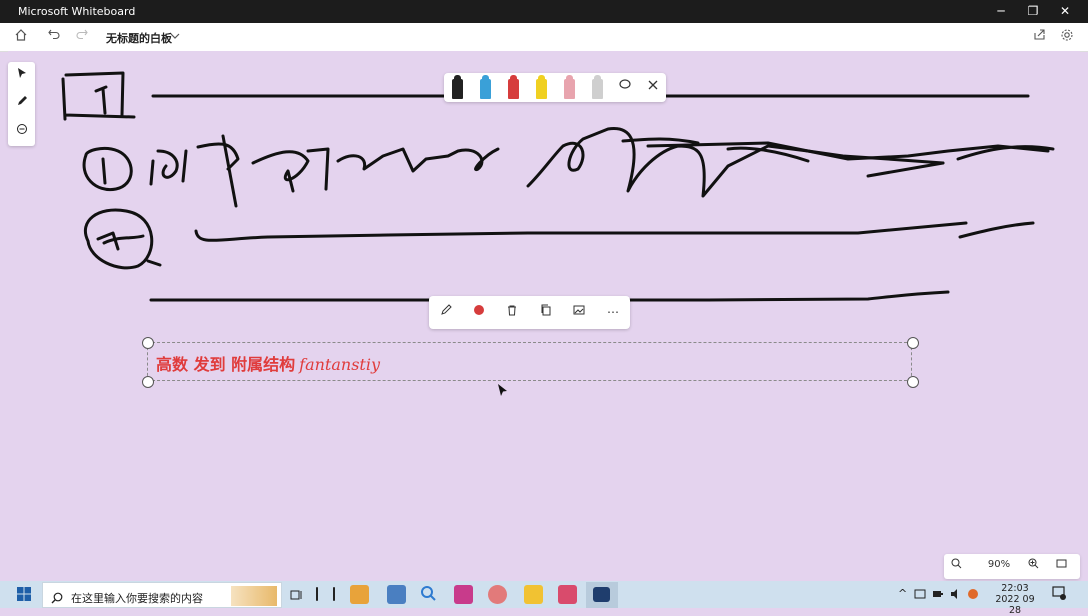 The height and width of the screenshot is (616, 1088). What do you see at coordinates (625, 87) in the screenshot?
I see `lasso-icon` at bounding box center [625, 87].